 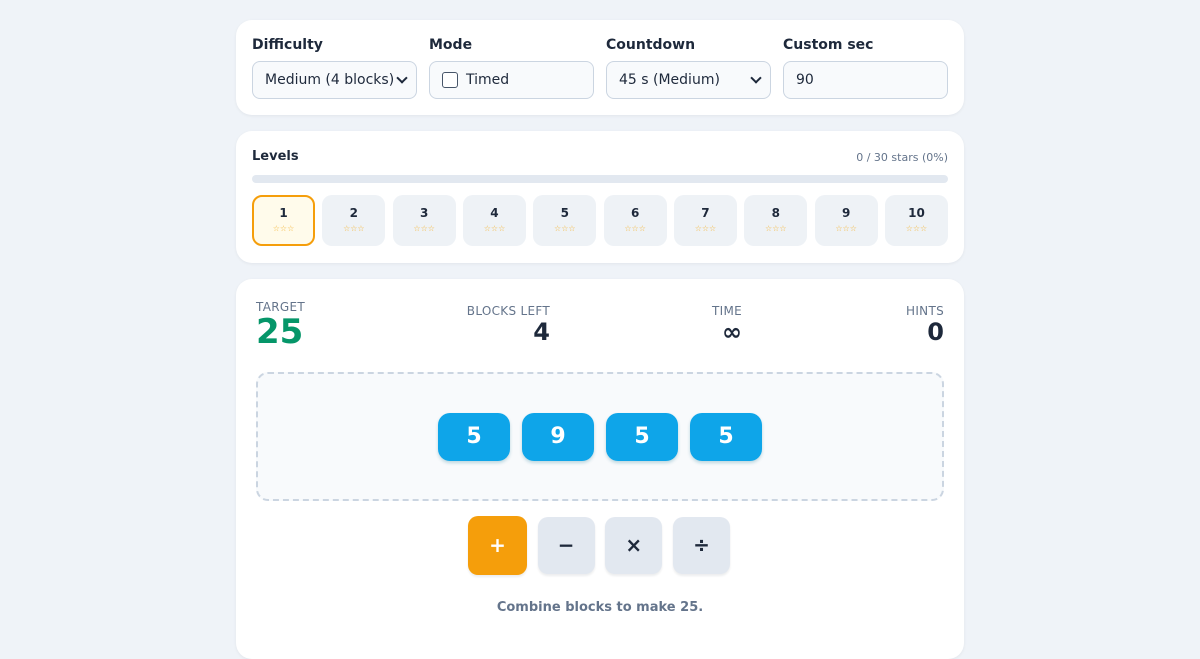 I want to click on difficulty-label: Difficulty, so click(x=287, y=45).